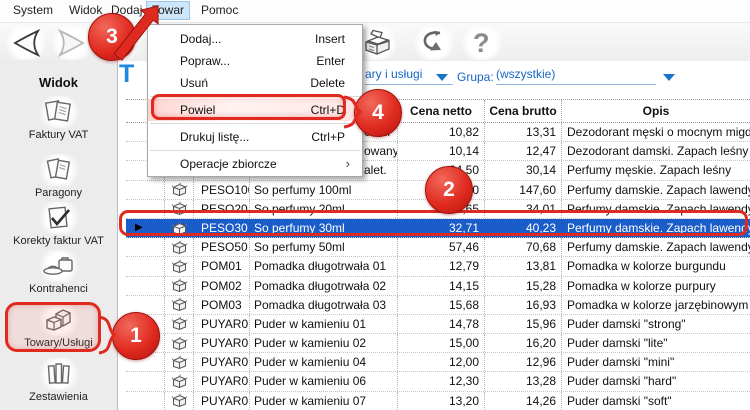 This screenshot has height=410, width=750. What do you see at coordinates (658, 132) in the screenshot?
I see `cell-opis: Dezodorant męski o mocnym migdałowym` at bounding box center [658, 132].